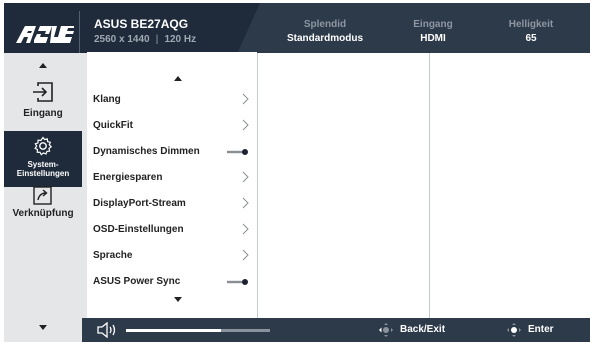 This screenshot has height=348, width=594. I want to click on stat-splendid: Splendid Standardmodus, so click(325, 31).